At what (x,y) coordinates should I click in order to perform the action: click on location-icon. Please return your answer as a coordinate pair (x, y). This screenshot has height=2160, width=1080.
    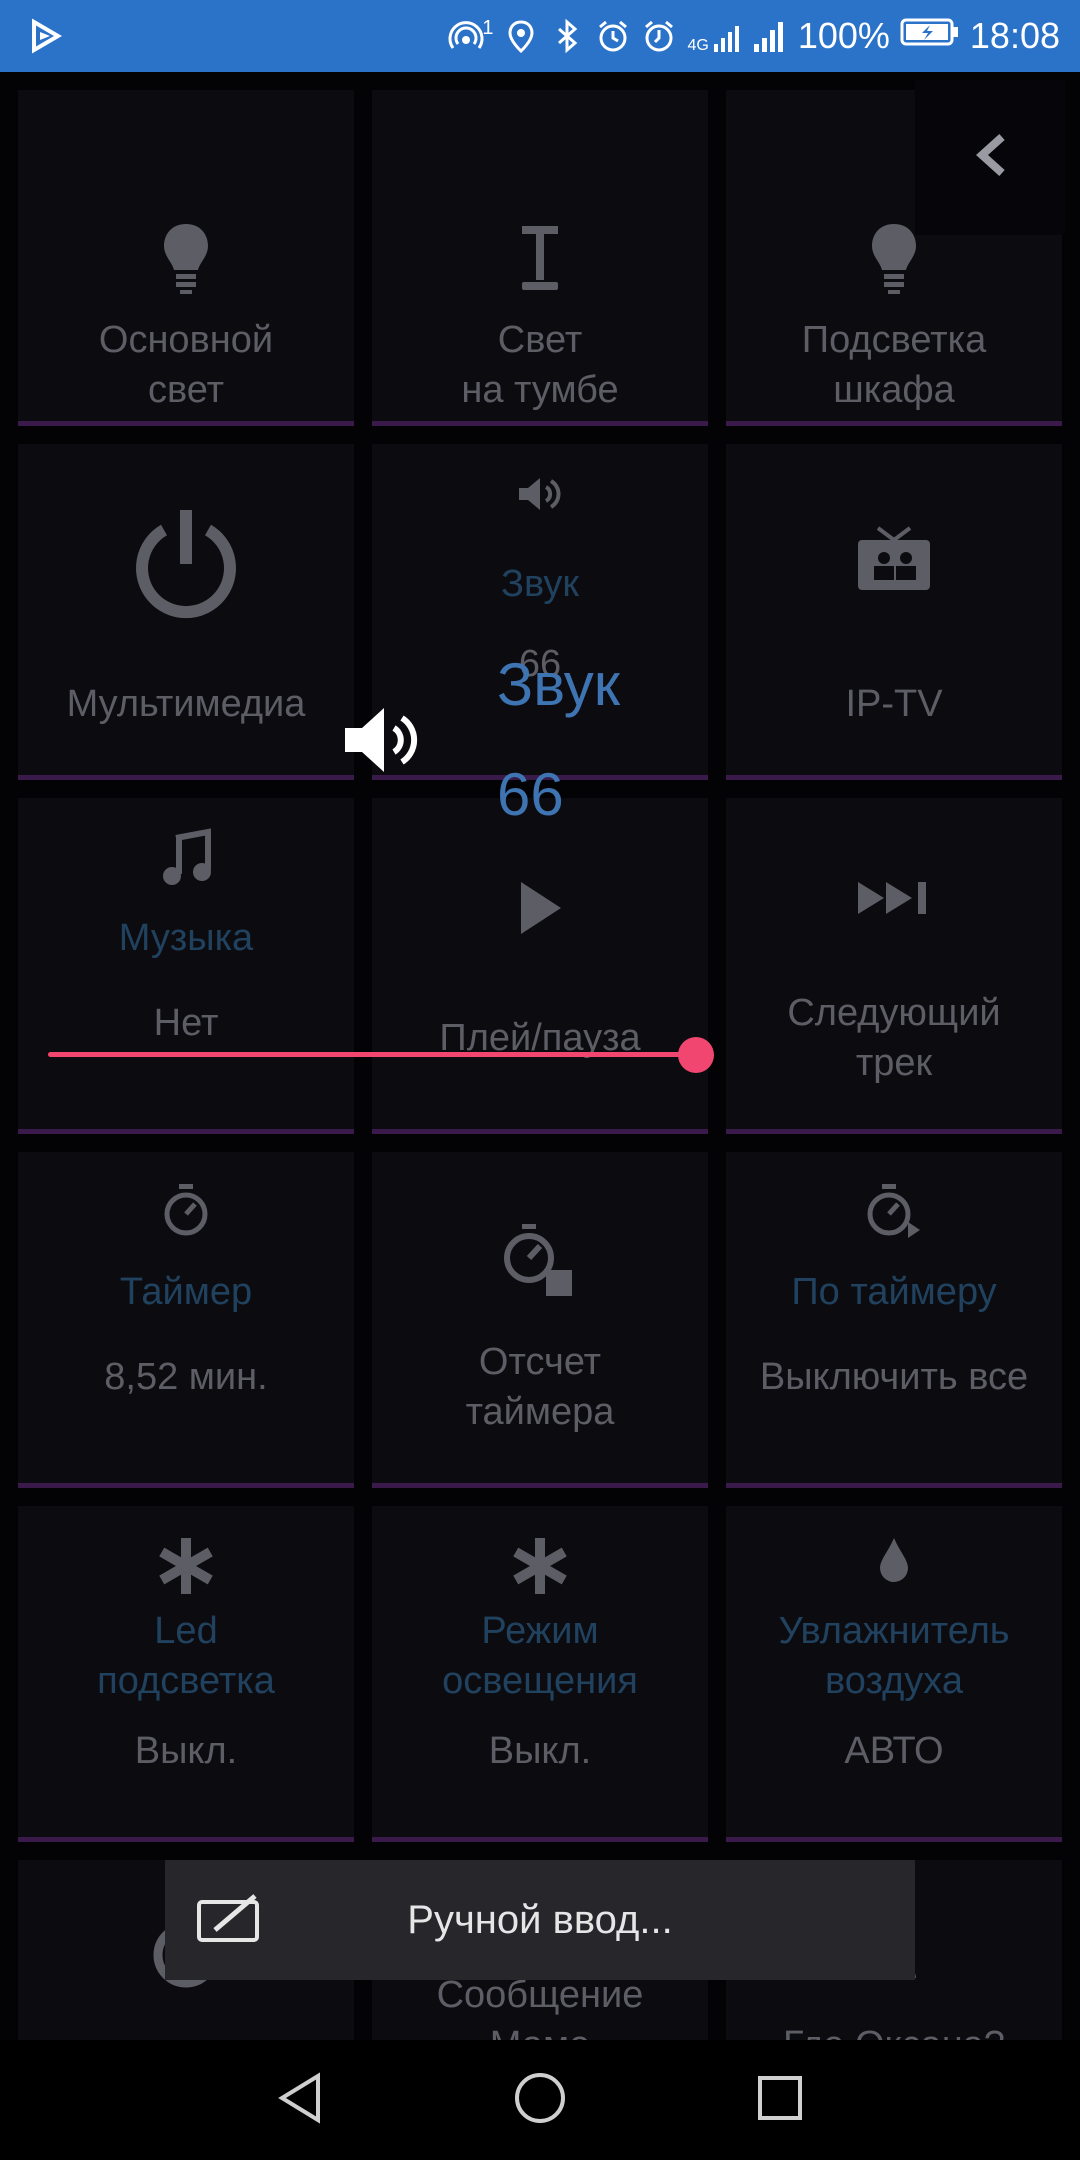
    Looking at the image, I should click on (521, 36).